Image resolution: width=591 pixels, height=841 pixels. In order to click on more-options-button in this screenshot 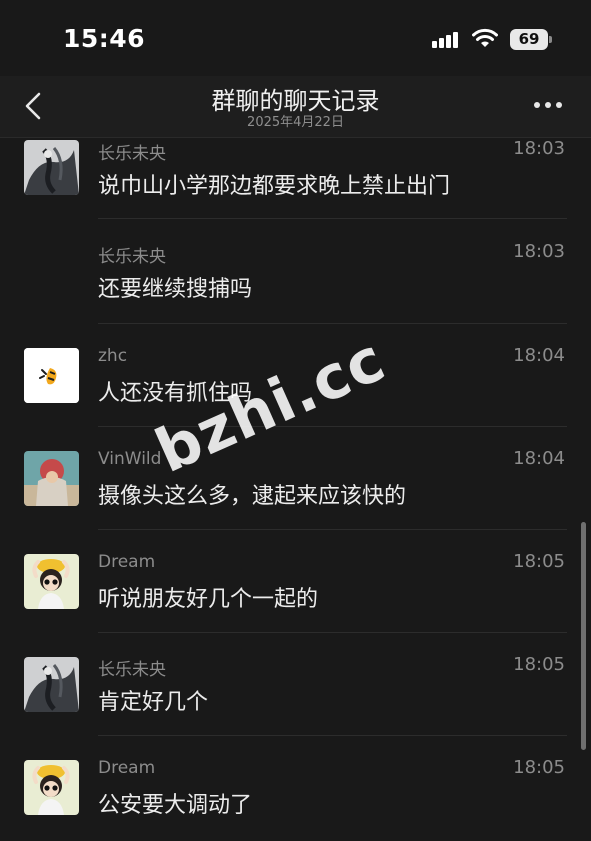, I will do `click(548, 105)`.